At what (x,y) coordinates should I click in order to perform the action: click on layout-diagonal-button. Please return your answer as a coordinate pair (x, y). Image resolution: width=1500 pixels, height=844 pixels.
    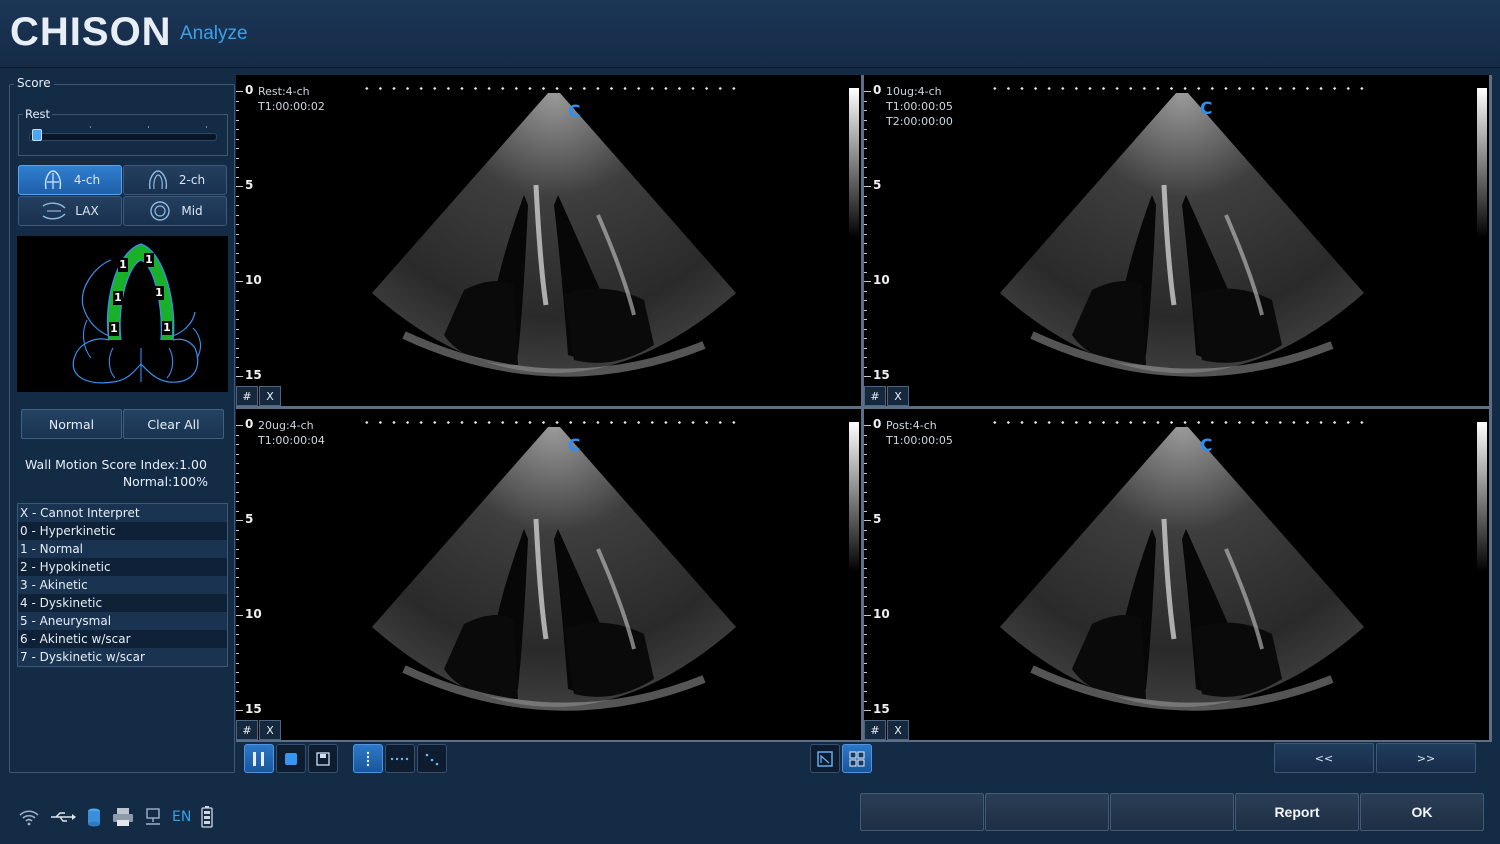
    Looking at the image, I should click on (432, 758).